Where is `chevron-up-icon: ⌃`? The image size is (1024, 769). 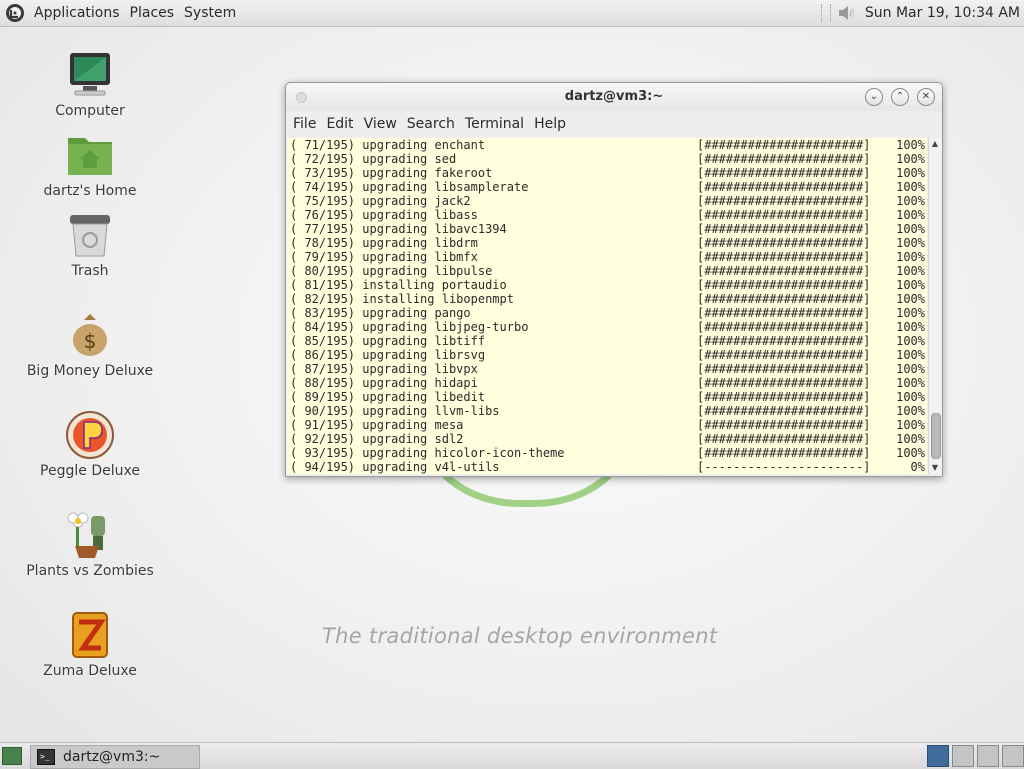 chevron-up-icon: ⌃ is located at coordinates (900, 96).